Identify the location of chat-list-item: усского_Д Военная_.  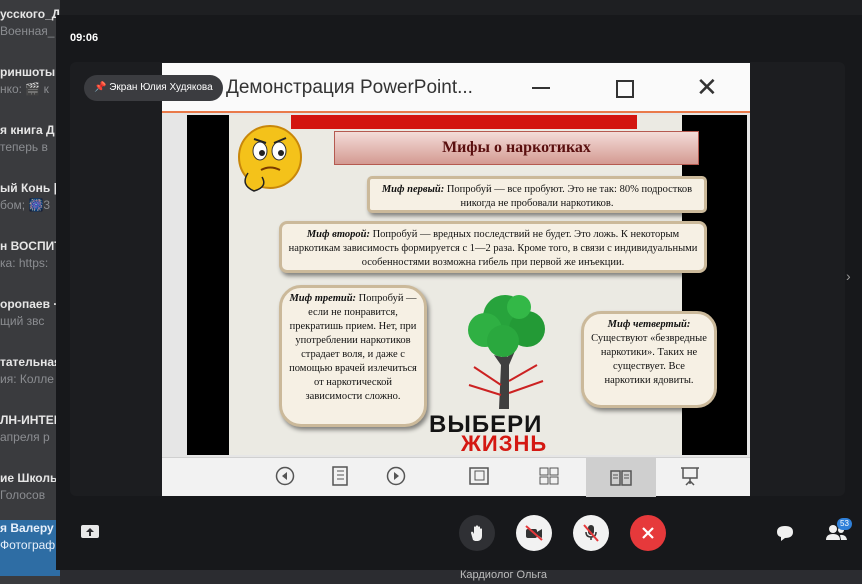
(30, 34).